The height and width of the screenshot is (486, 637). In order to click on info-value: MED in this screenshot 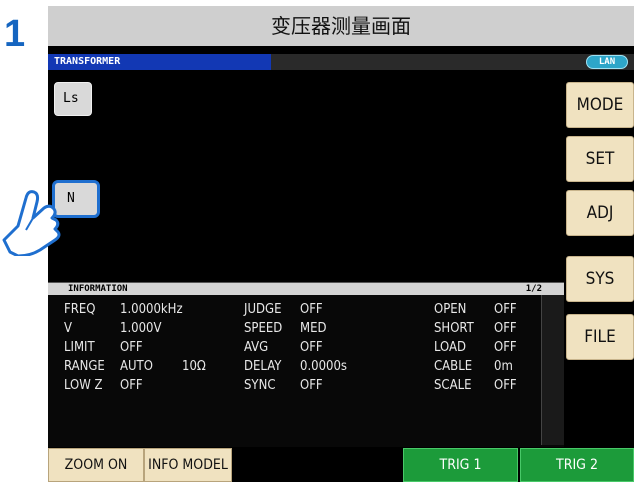, I will do `click(313, 328)`.